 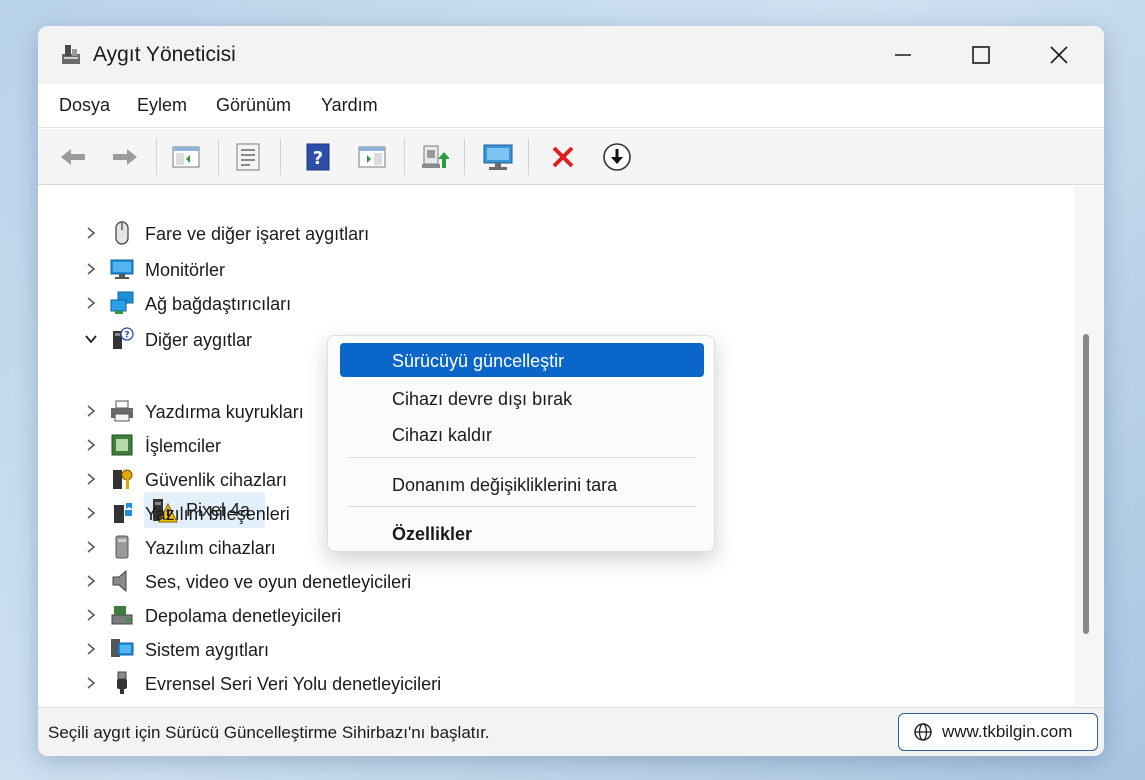 What do you see at coordinates (998, 732) in the screenshot?
I see `website-badge: www.tkbilgin.com` at bounding box center [998, 732].